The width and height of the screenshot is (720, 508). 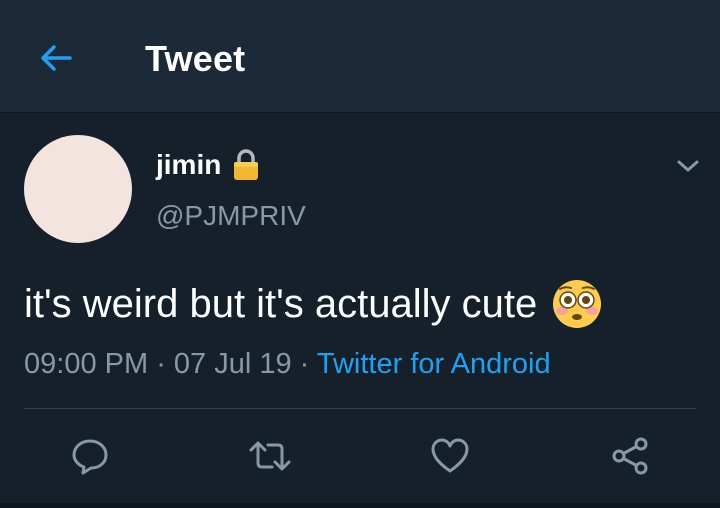 I want to click on share-button, so click(x=630, y=456).